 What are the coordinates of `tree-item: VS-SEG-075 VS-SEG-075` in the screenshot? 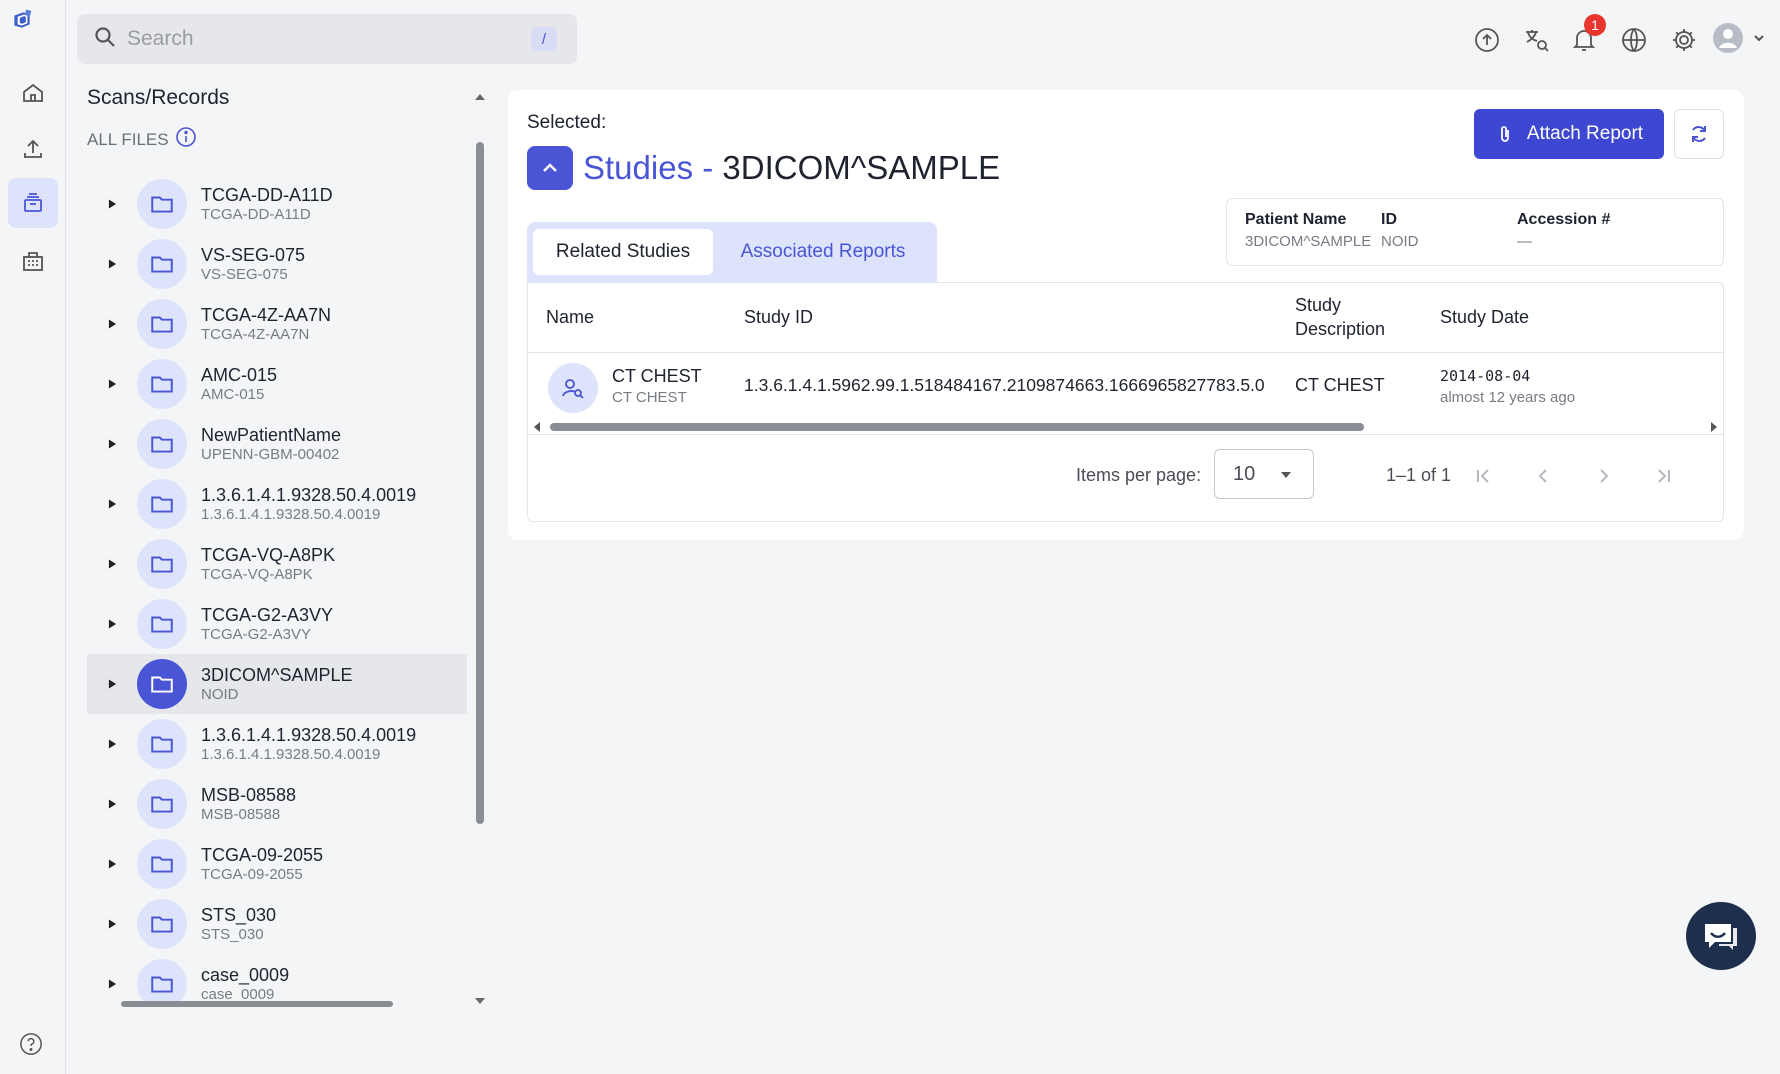 It's located at (277, 264).